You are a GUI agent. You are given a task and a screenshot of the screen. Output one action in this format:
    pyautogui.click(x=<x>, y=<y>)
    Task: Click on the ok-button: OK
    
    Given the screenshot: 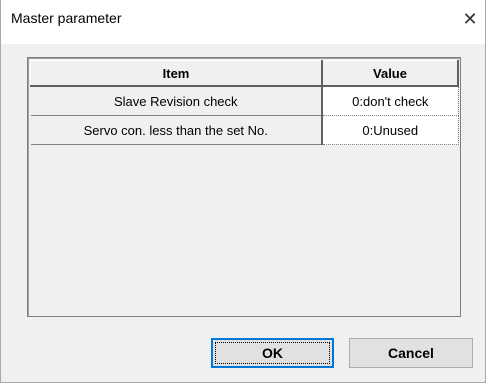 What is the action you would take?
    pyautogui.click(x=272, y=353)
    